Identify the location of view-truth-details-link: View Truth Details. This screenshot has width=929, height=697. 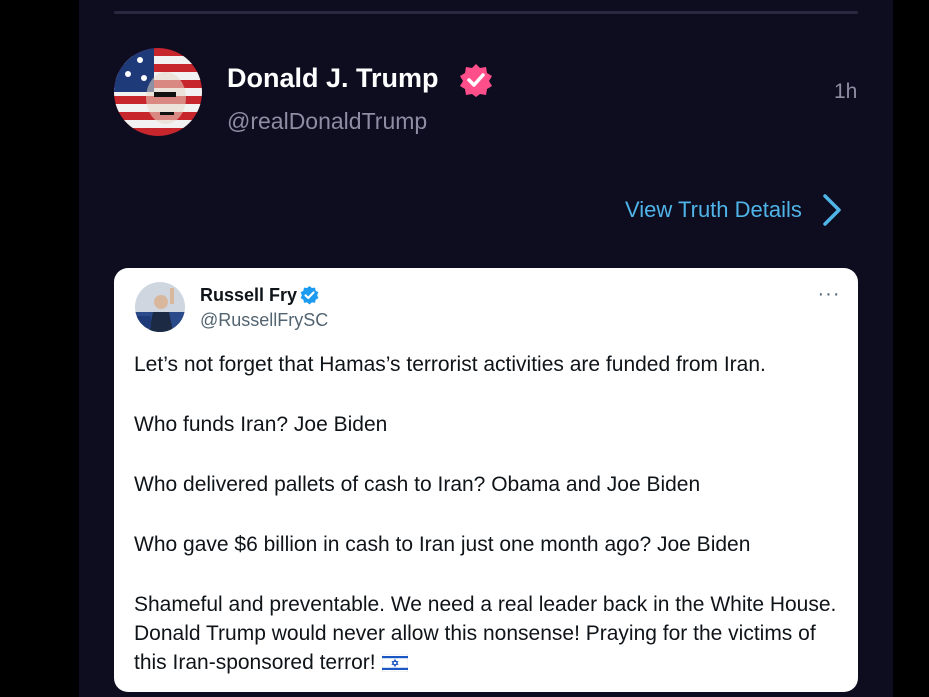
(734, 210).